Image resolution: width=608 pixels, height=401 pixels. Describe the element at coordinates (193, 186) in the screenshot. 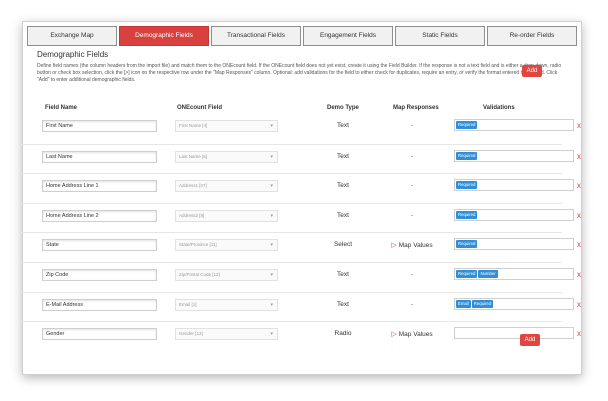

I see `onecount-field-value: Address1 [07]` at that location.